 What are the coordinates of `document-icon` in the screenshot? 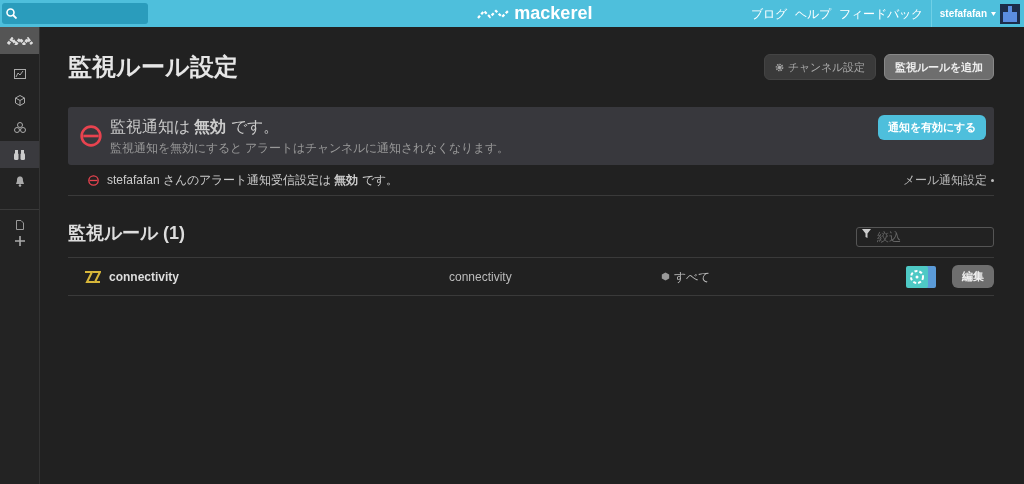 It's located at (19, 225).